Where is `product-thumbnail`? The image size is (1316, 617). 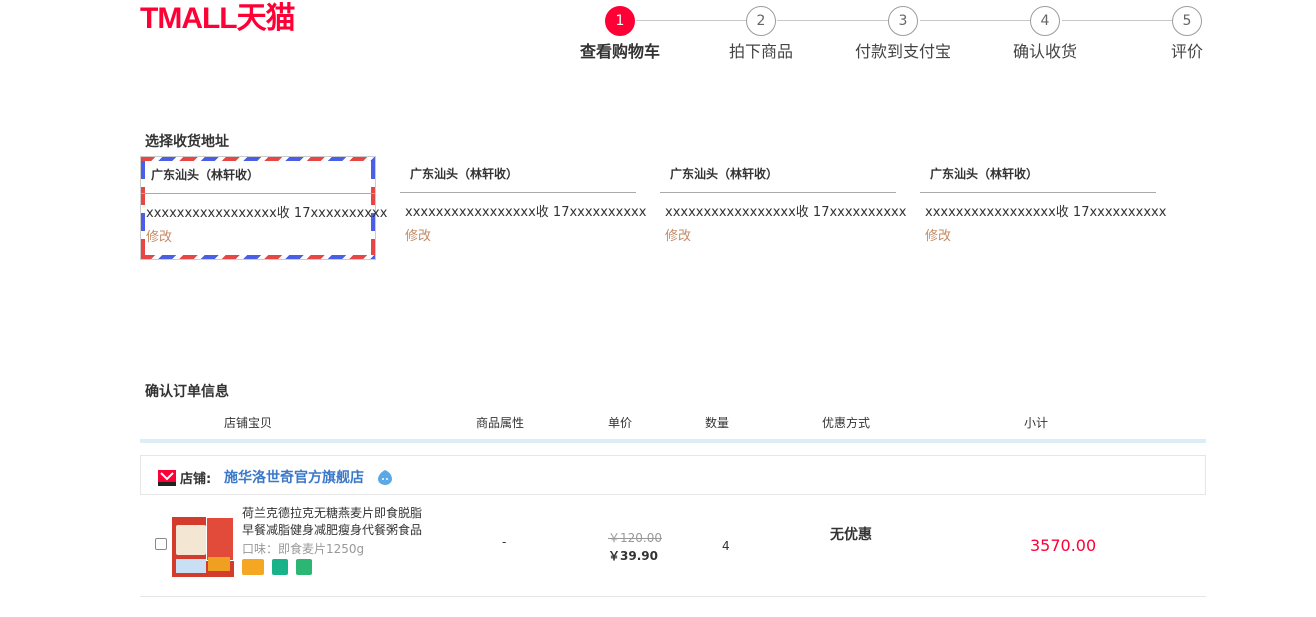 product-thumbnail is located at coordinates (203, 547).